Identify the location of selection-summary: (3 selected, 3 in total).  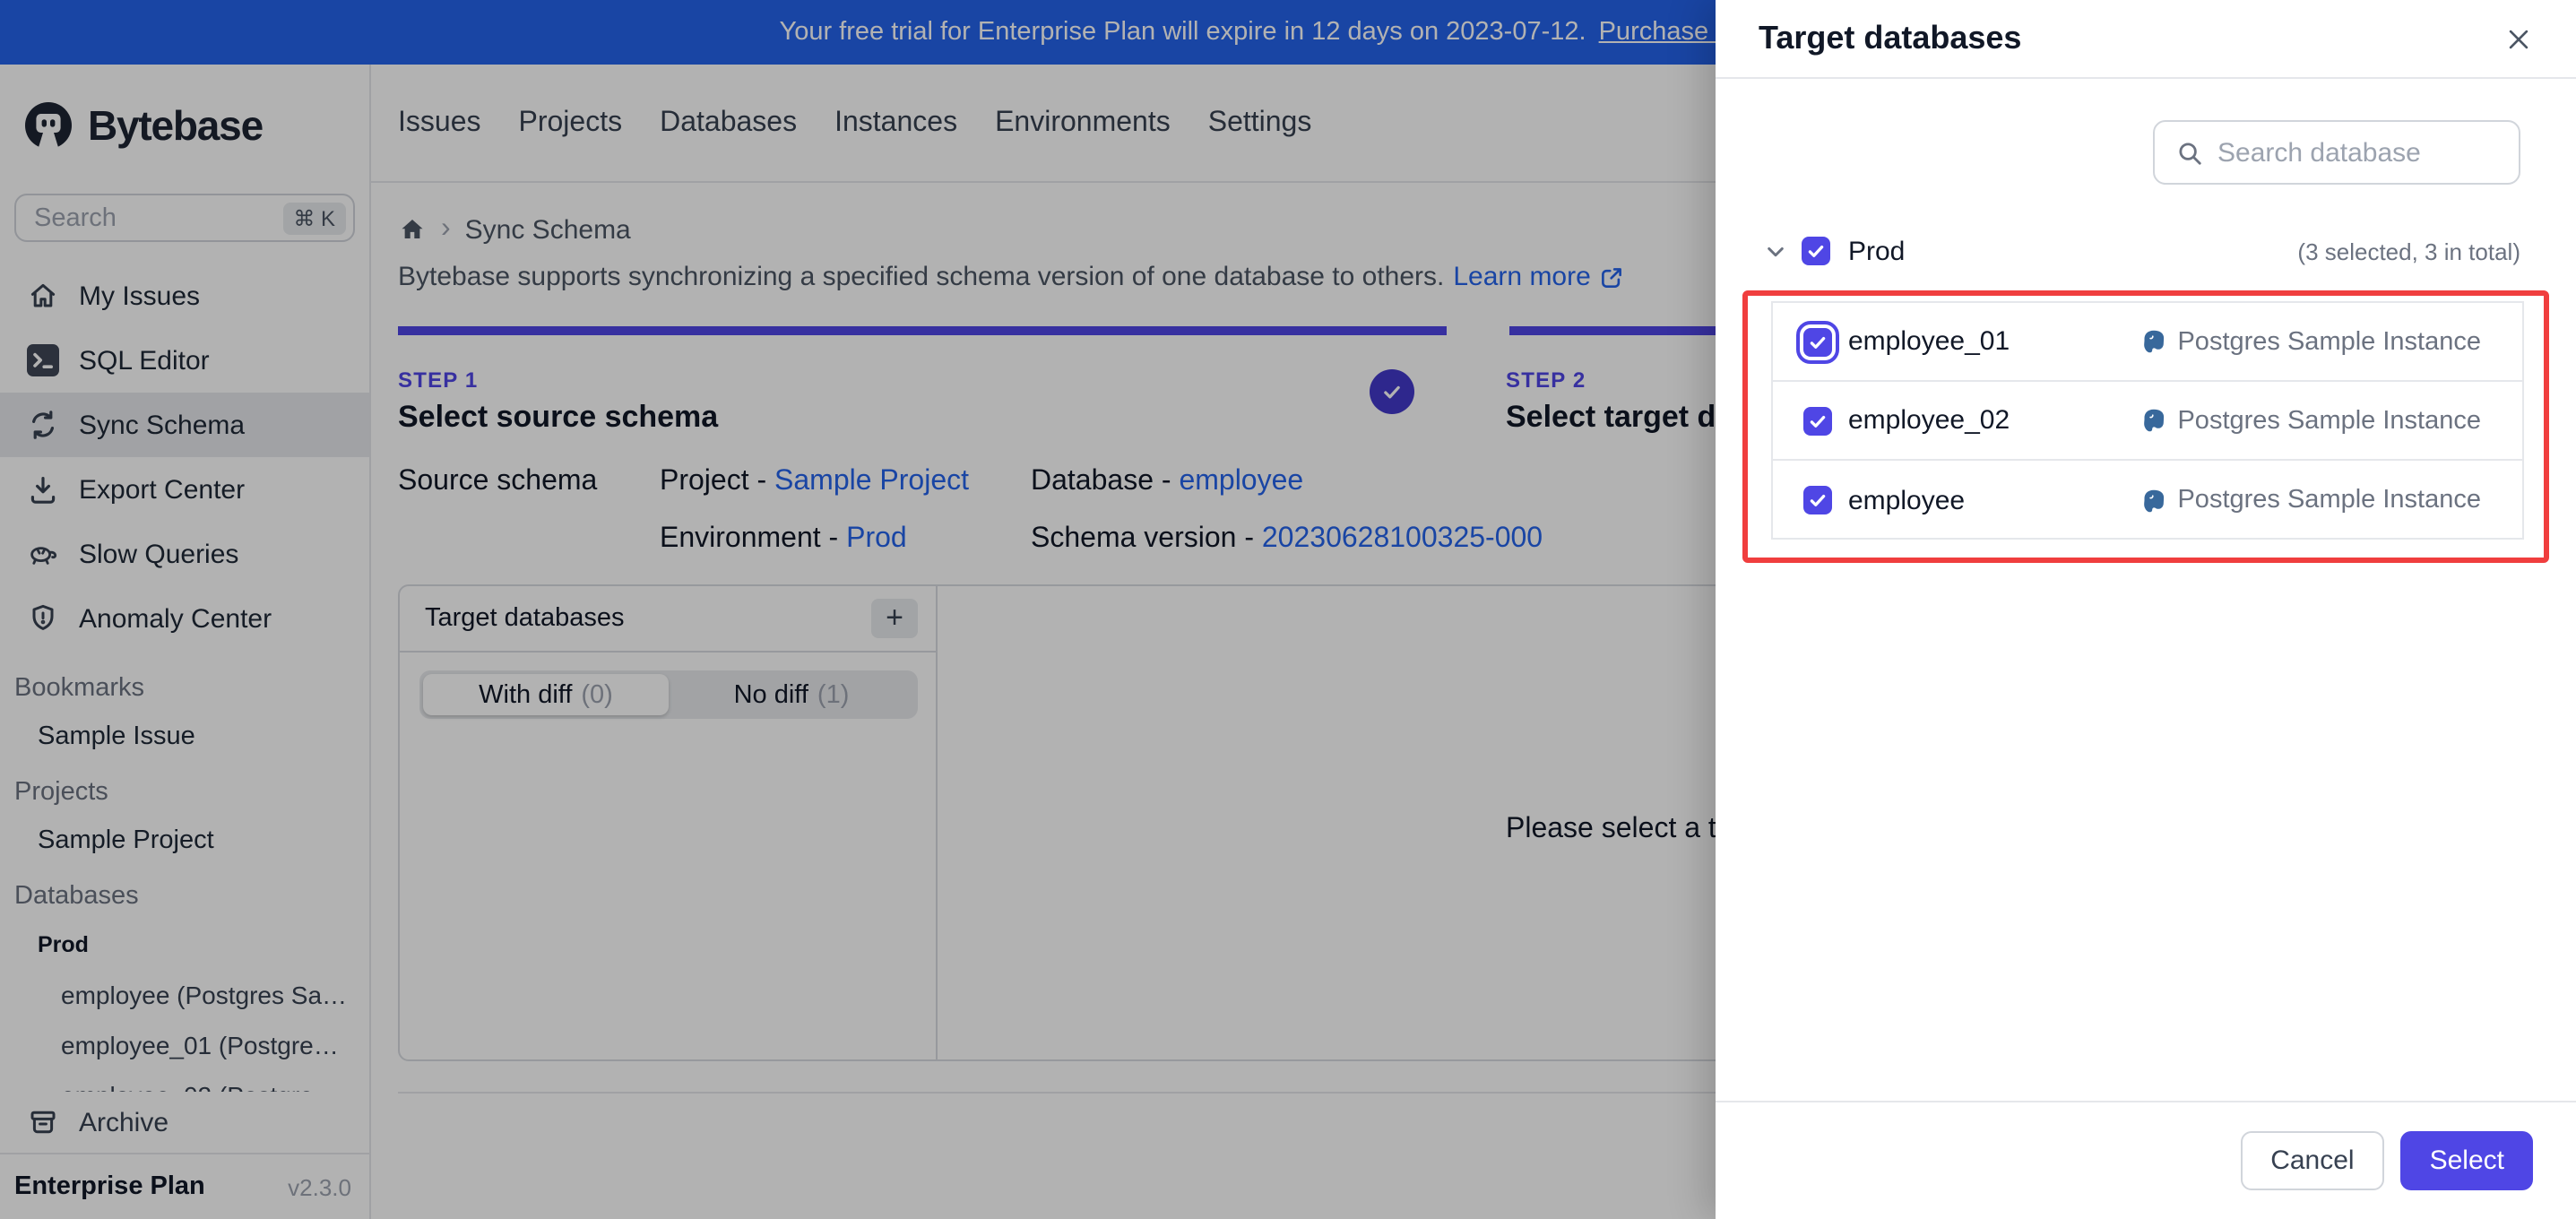
(2408, 251).